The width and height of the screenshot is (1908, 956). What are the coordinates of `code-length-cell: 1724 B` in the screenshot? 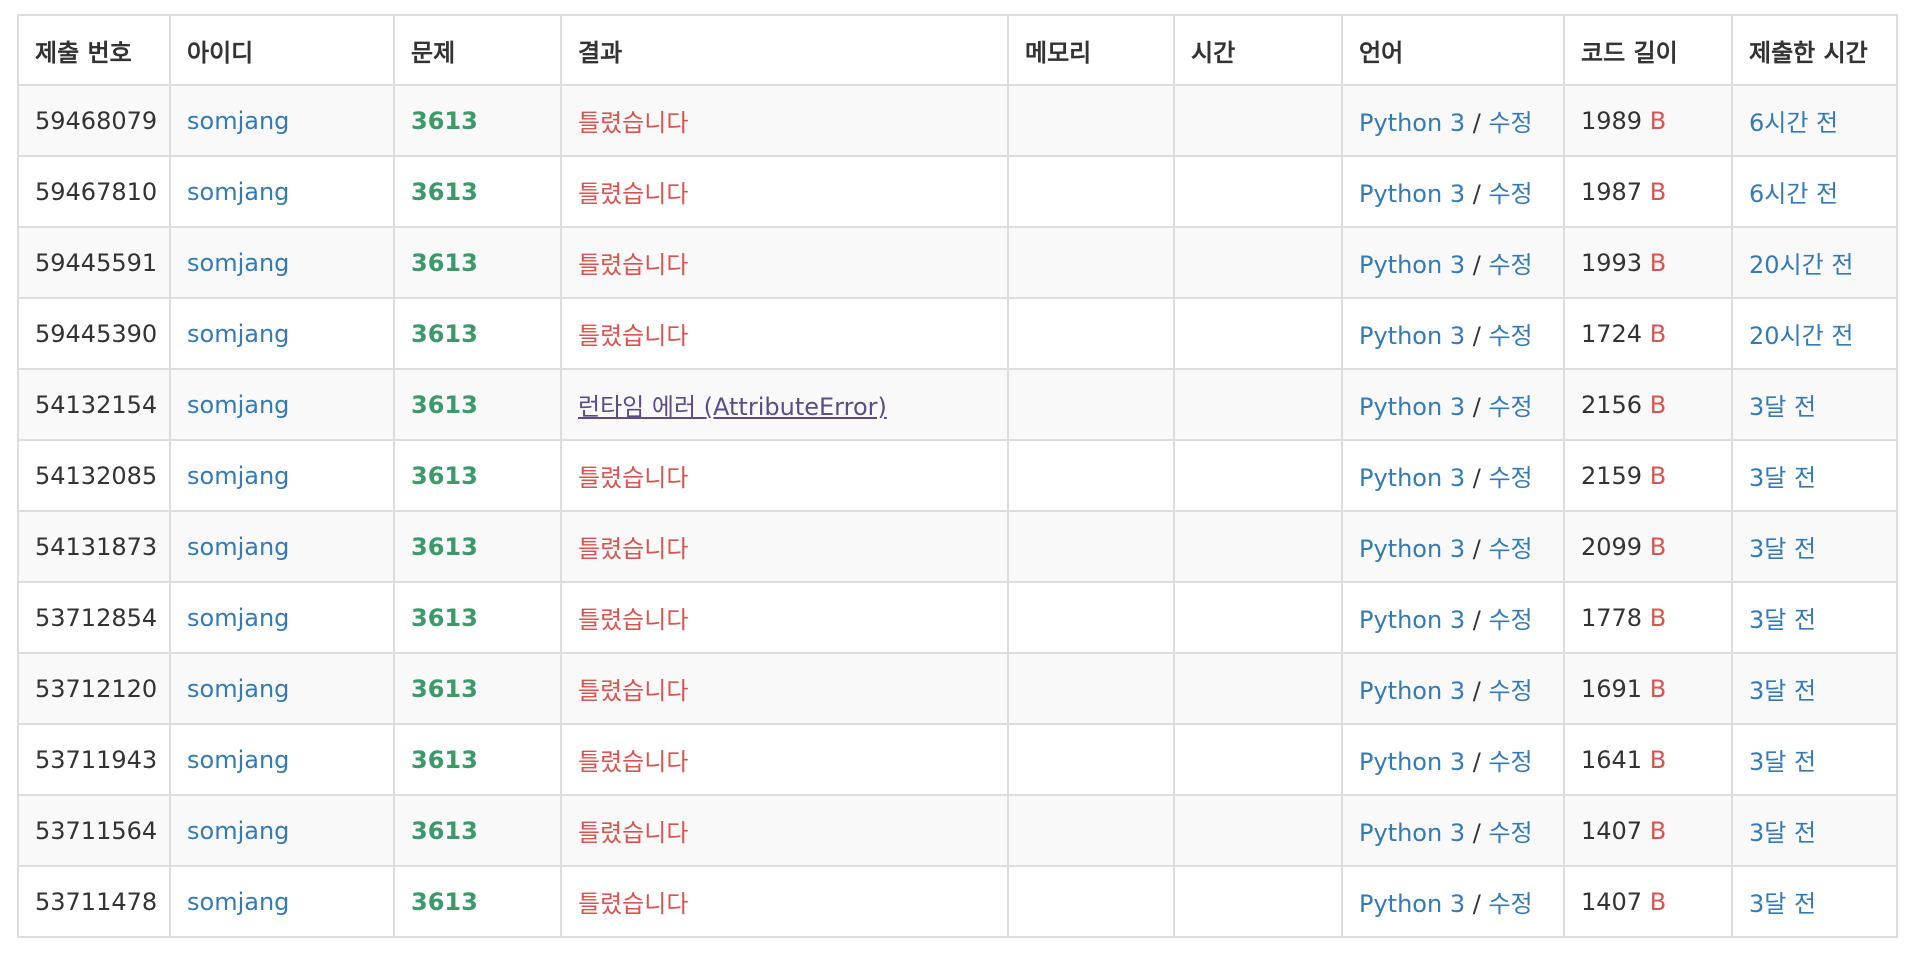 It's located at (1648, 333).